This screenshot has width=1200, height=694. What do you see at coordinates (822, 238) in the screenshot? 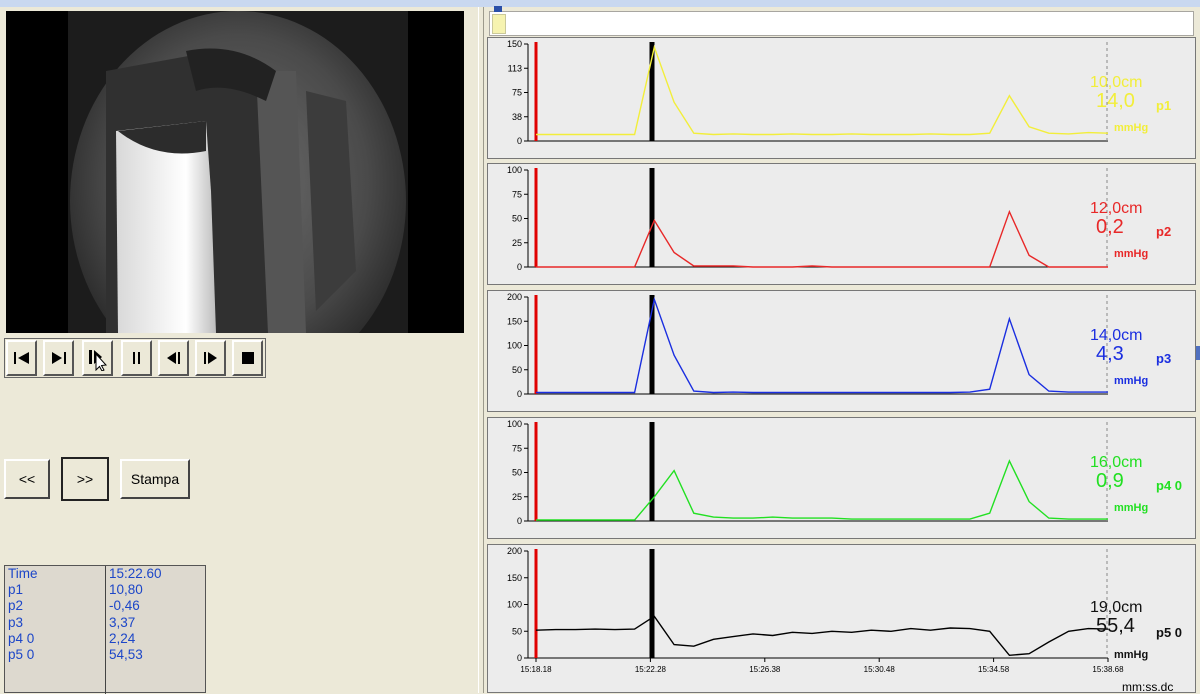
I see `series-line-p2` at bounding box center [822, 238].